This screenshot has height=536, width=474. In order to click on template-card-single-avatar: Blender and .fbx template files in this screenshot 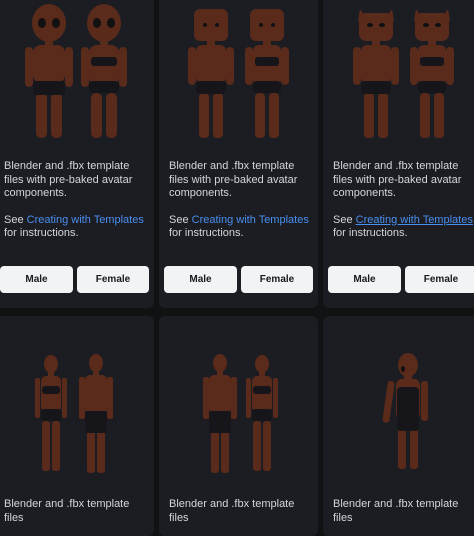, I will do `click(398, 426)`.